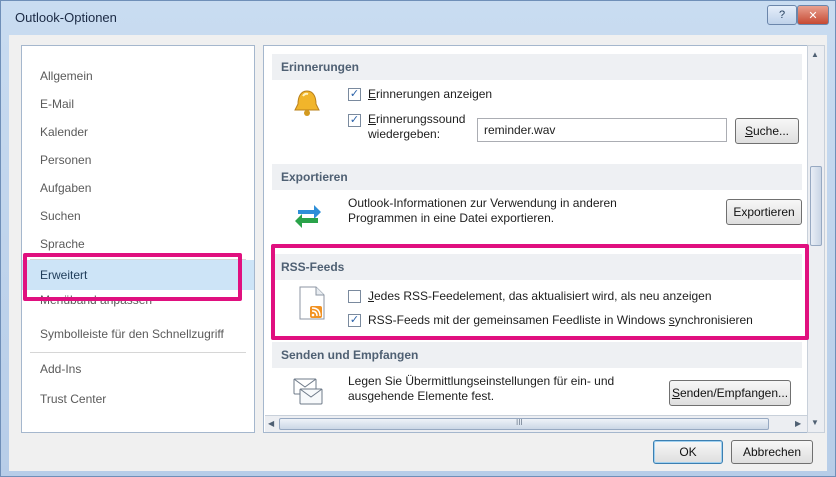  Describe the element at coordinates (602, 130) in the screenshot. I see `reminder-sound-field: reminder.wav` at that location.